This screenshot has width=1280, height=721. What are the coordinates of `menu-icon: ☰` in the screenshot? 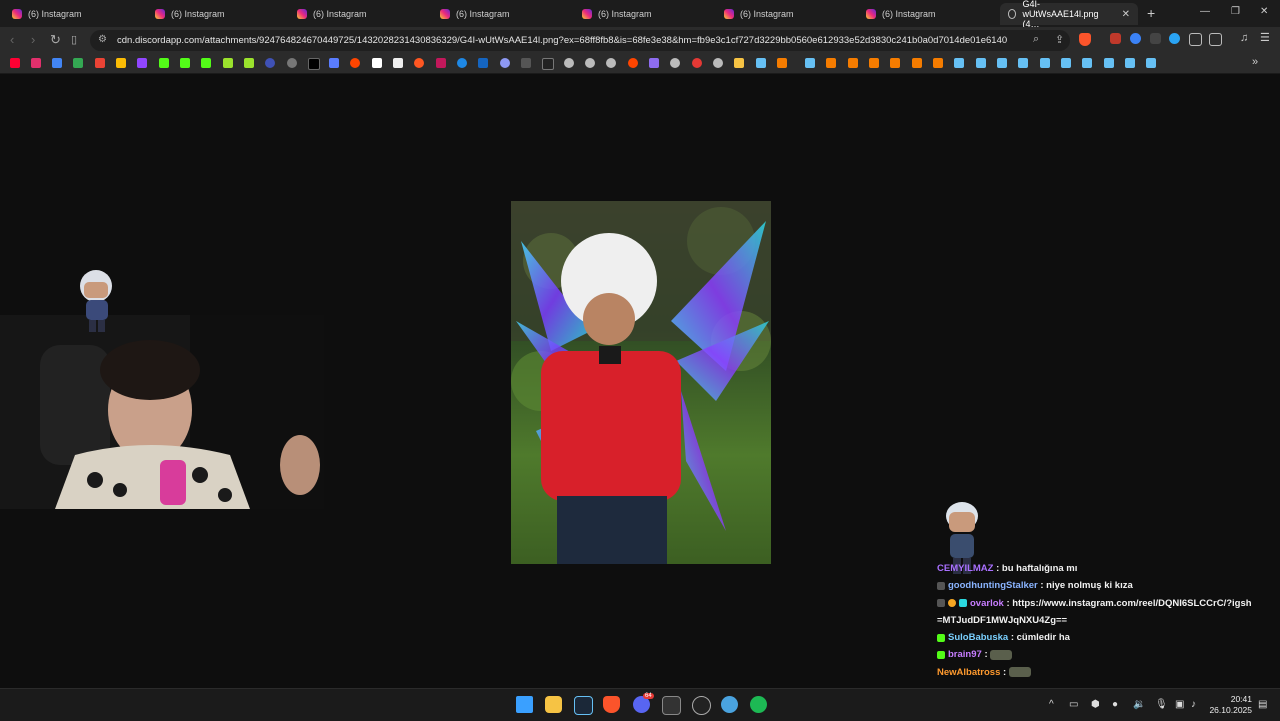 It's located at (1265, 37).